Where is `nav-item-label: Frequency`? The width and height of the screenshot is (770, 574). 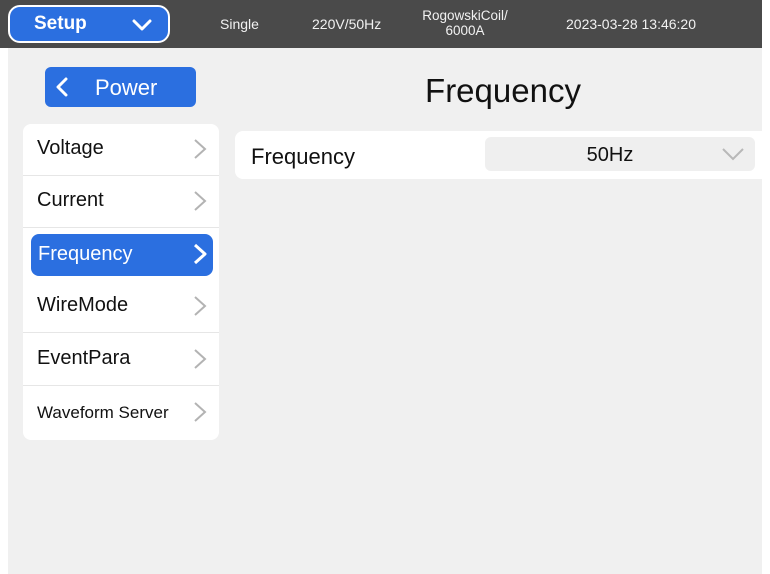
nav-item-label: Frequency is located at coordinates (85, 254).